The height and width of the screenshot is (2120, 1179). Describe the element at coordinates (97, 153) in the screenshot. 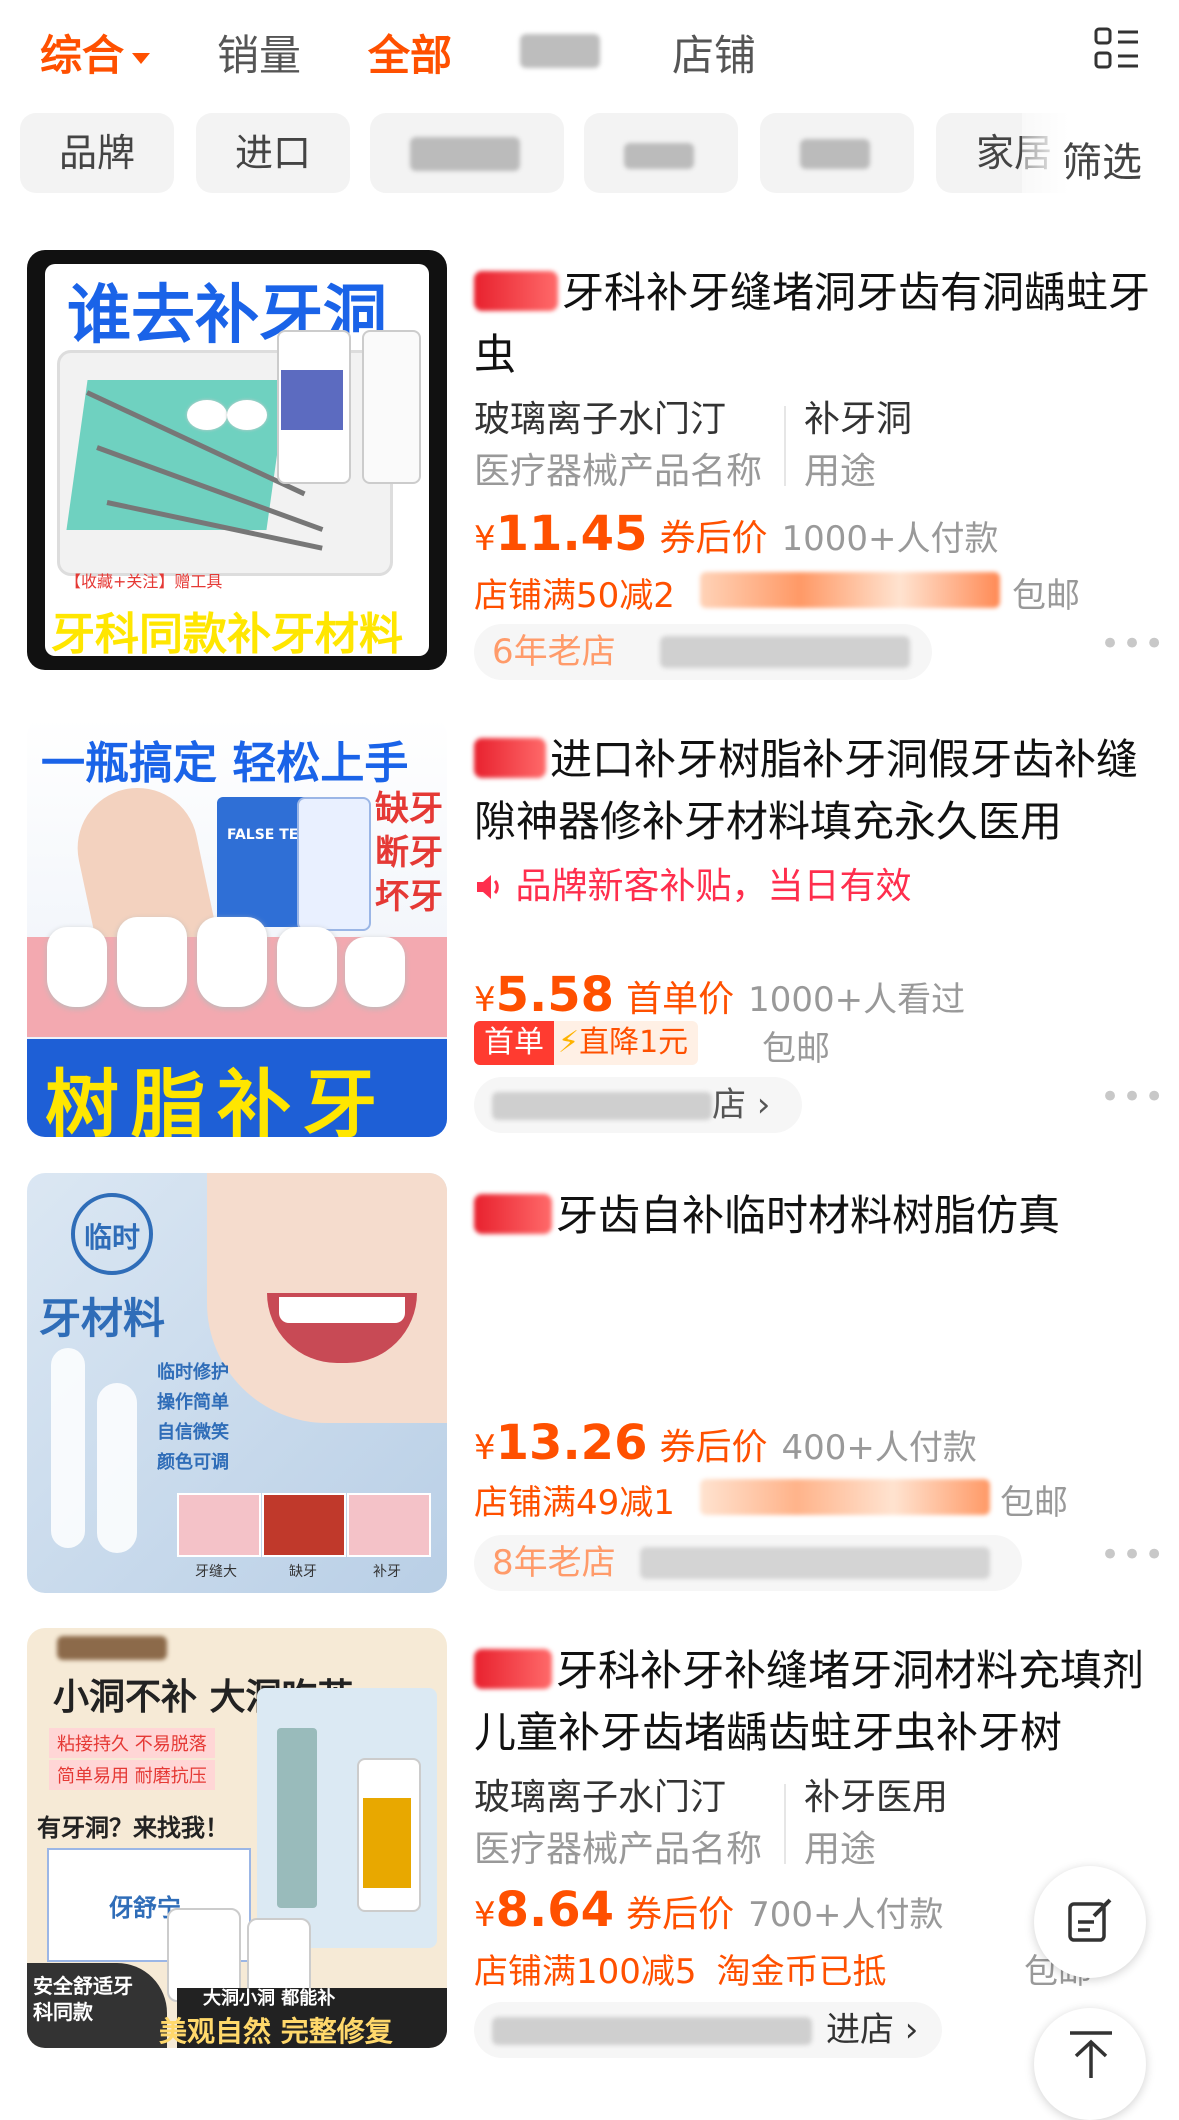

I see `chip-brand: 品牌` at that location.